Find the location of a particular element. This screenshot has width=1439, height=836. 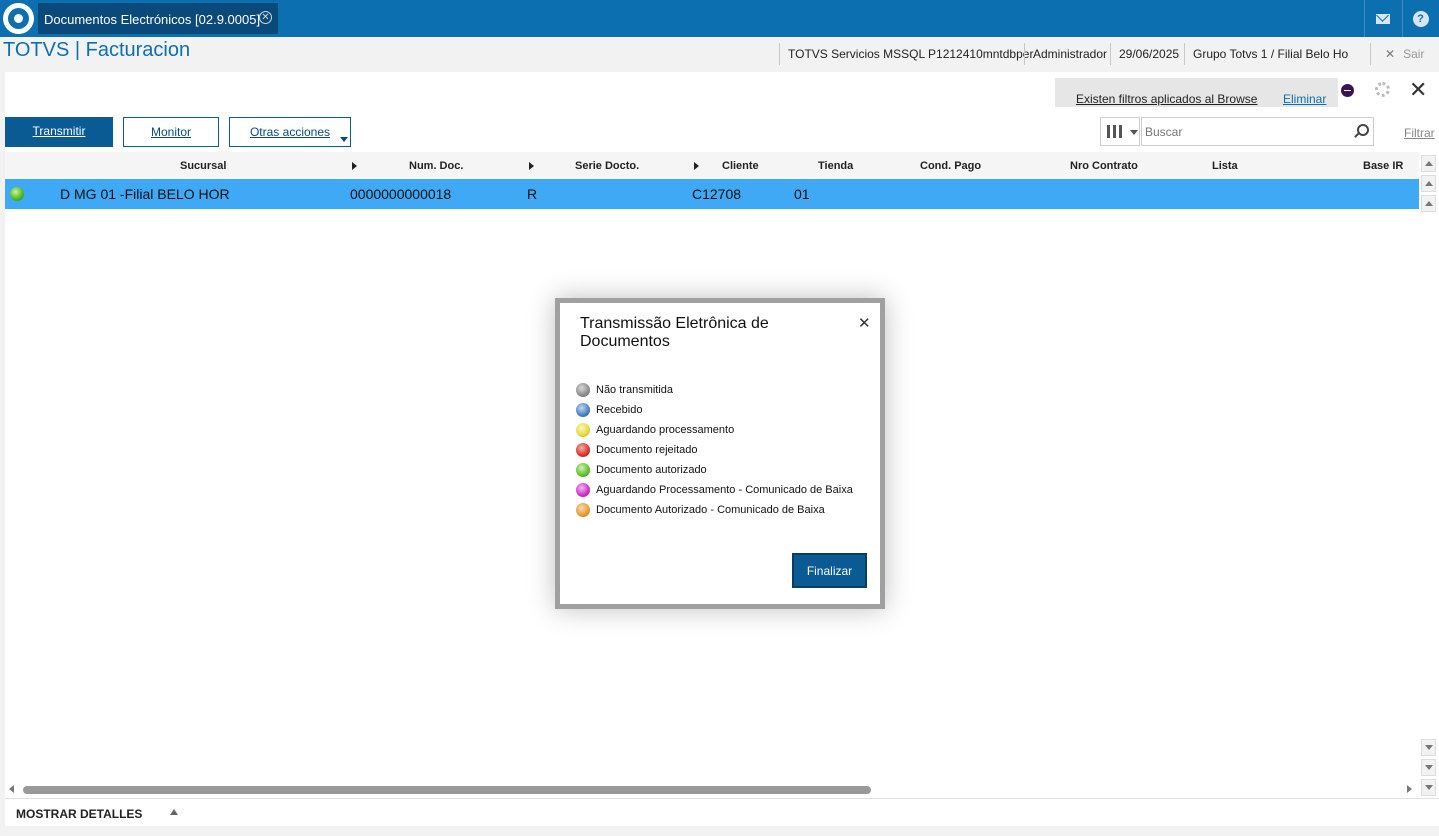

scroll-up-button is located at coordinates (1428, 203).